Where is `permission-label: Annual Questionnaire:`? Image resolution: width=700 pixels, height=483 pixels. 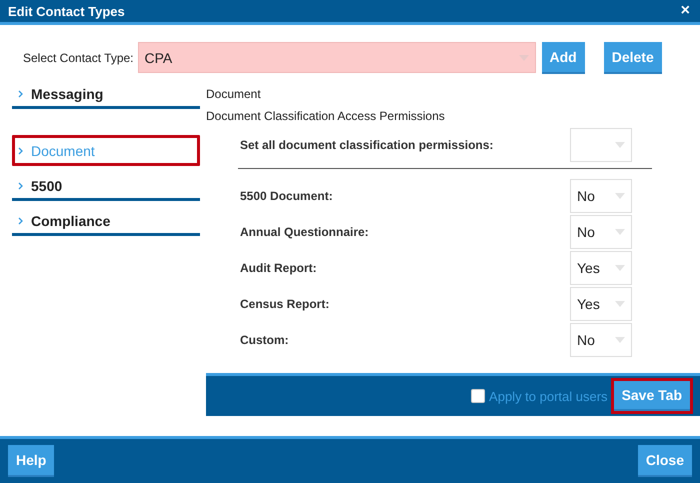 permission-label: Annual Questionnaire: is located at coordinates (304, 232).